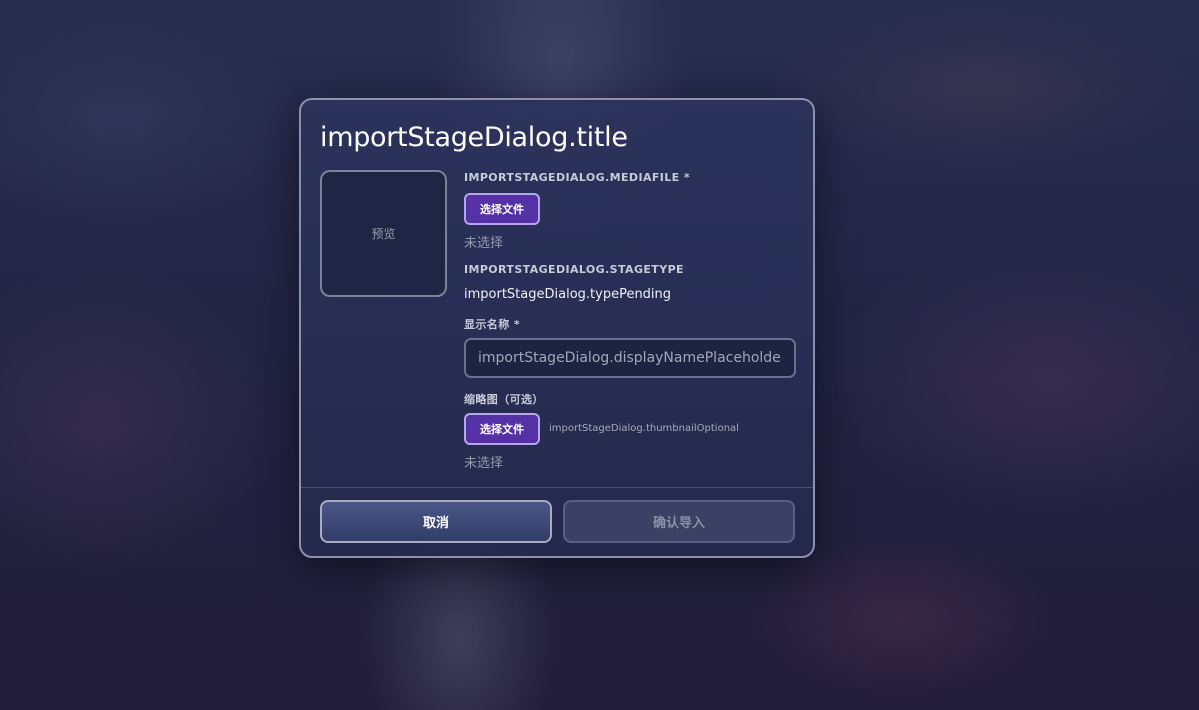 Image resolution: width=1199 pixels, height=710 pixels. I want to click on stage-type-value: importStageDialog.typePending, so click(568, 294).